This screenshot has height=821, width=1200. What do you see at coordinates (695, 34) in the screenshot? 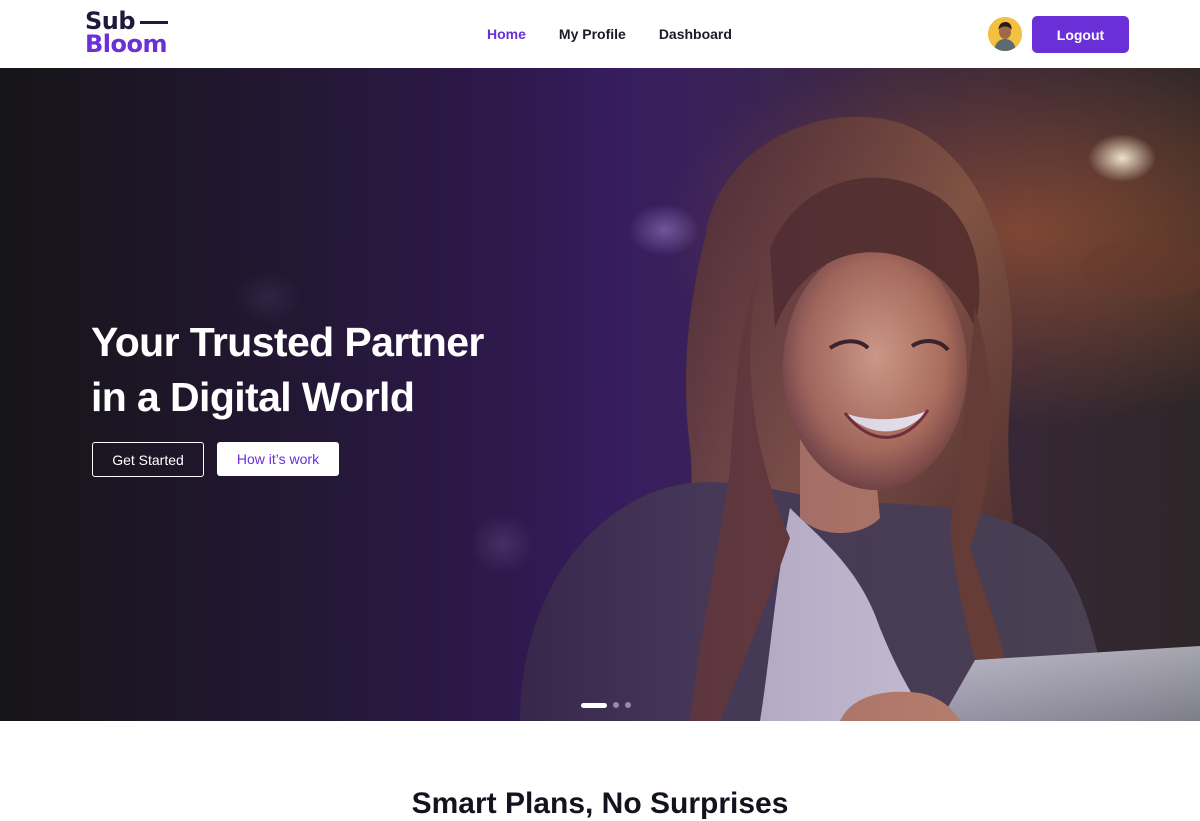
I see `nav-link-dashboard: Dashboard` at bounding box center [695, 34].